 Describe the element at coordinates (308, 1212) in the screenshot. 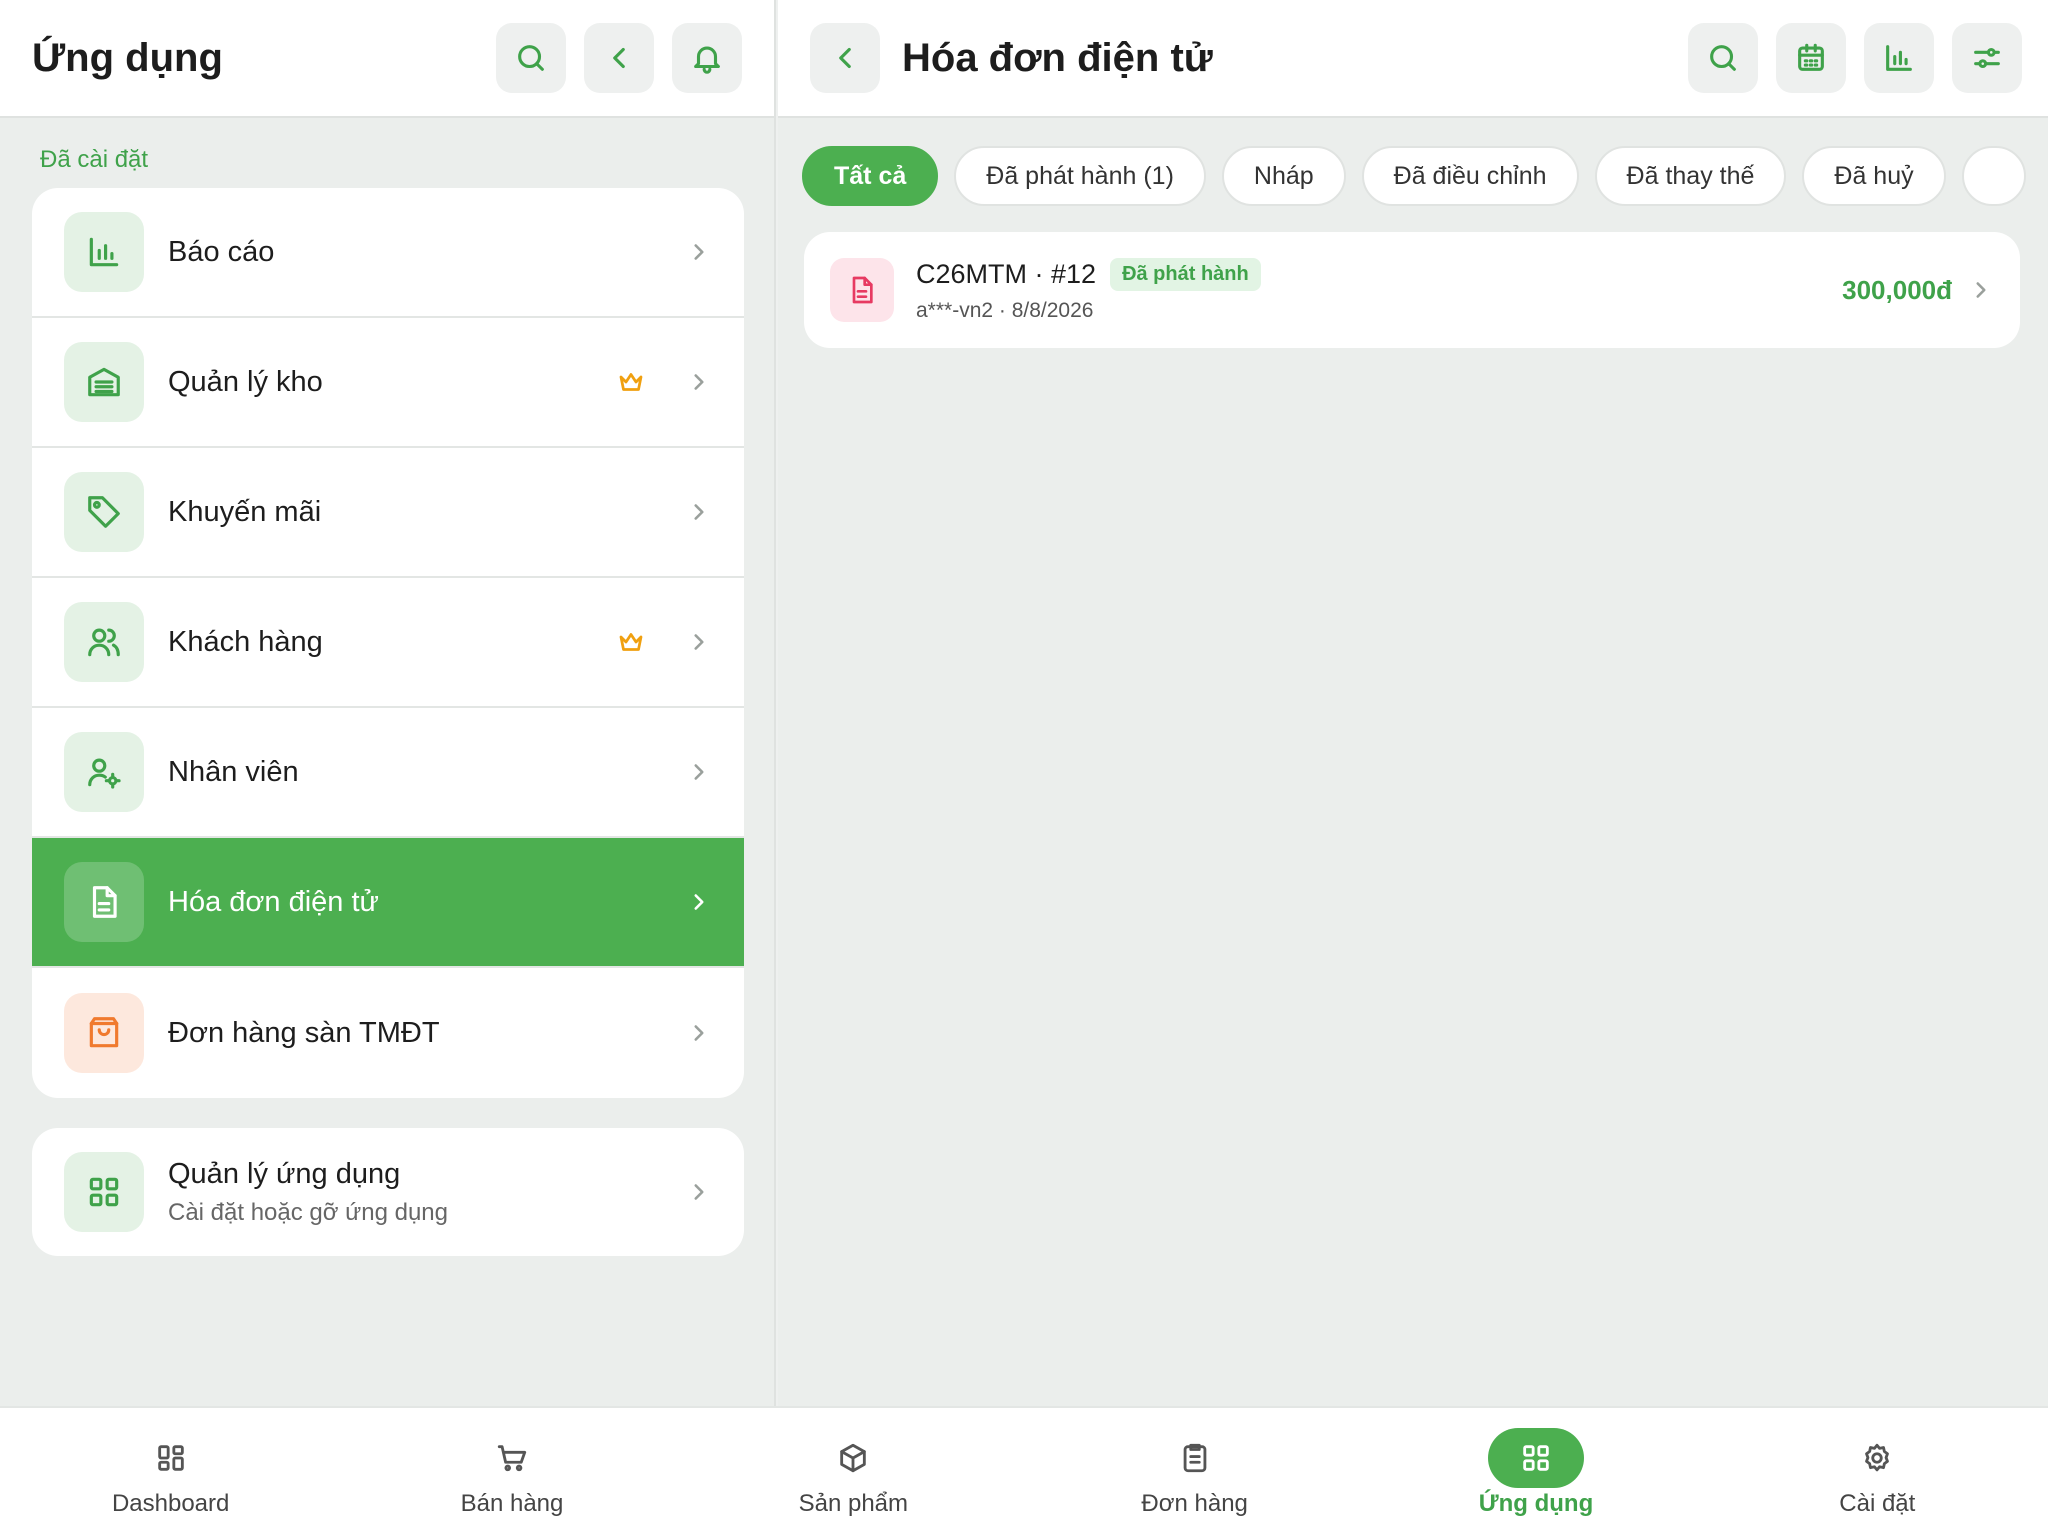

I see `manage-apps-subtitle: Cài đặt hoặc gỡ ứng dụng` at that location.